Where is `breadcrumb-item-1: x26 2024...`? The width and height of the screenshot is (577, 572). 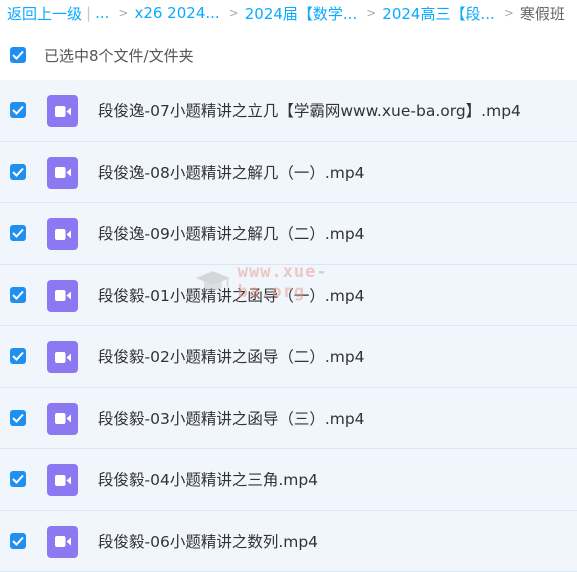 breadcrumb-item-1: x26 2024... is located at coordinates (176, 13).